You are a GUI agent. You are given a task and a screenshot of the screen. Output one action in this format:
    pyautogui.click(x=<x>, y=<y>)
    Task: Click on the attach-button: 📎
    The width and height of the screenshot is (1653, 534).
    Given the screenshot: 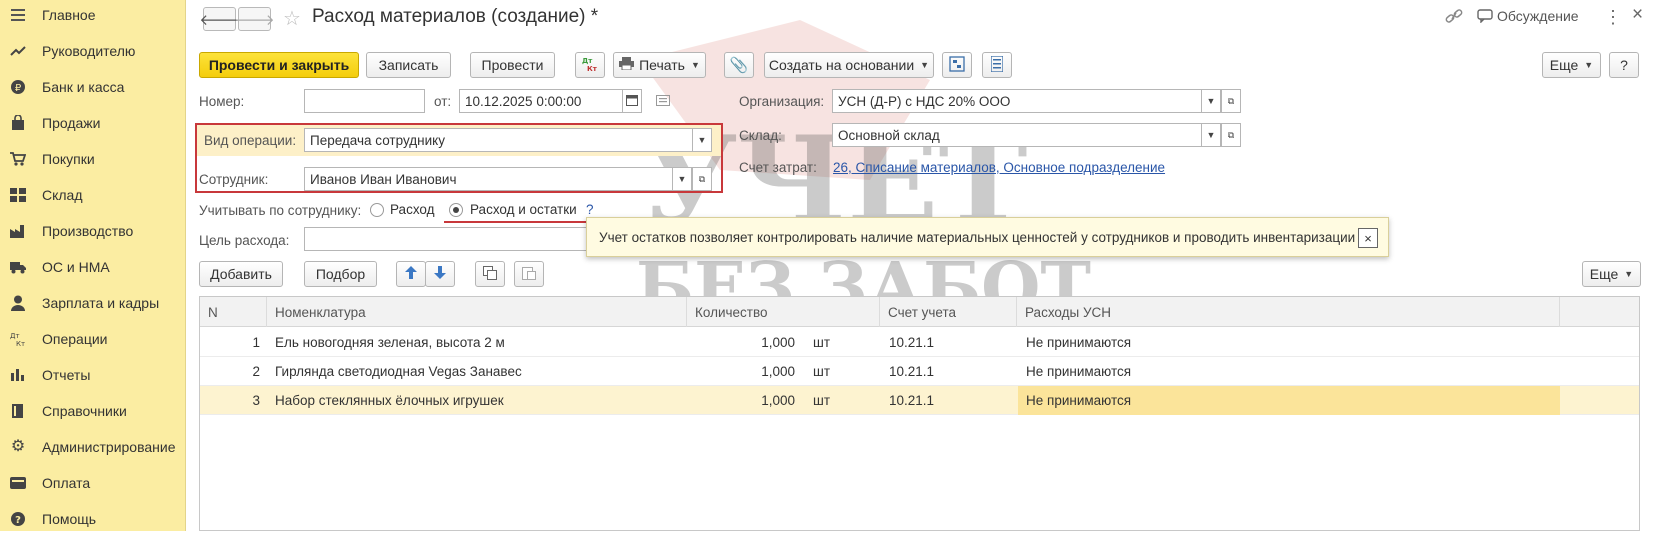 What is the action you would take?
    pyautogui.click(x=739, y=65)
    